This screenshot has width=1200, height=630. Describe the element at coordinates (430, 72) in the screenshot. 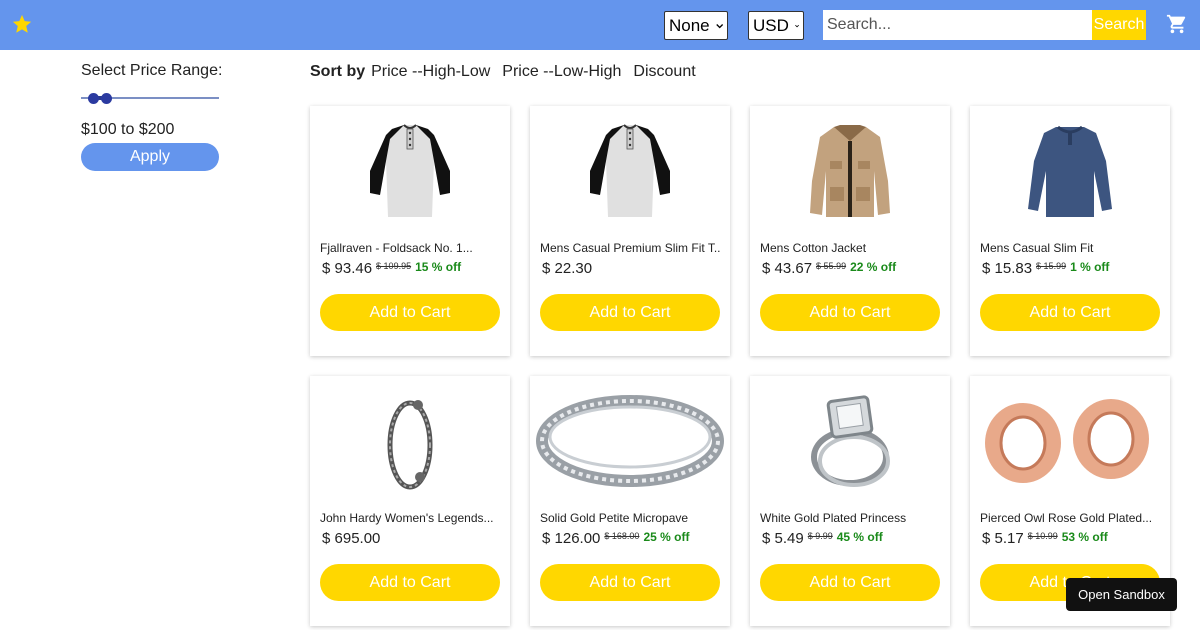

I see `sort-price-high-low: Price --High-Low` at that location.